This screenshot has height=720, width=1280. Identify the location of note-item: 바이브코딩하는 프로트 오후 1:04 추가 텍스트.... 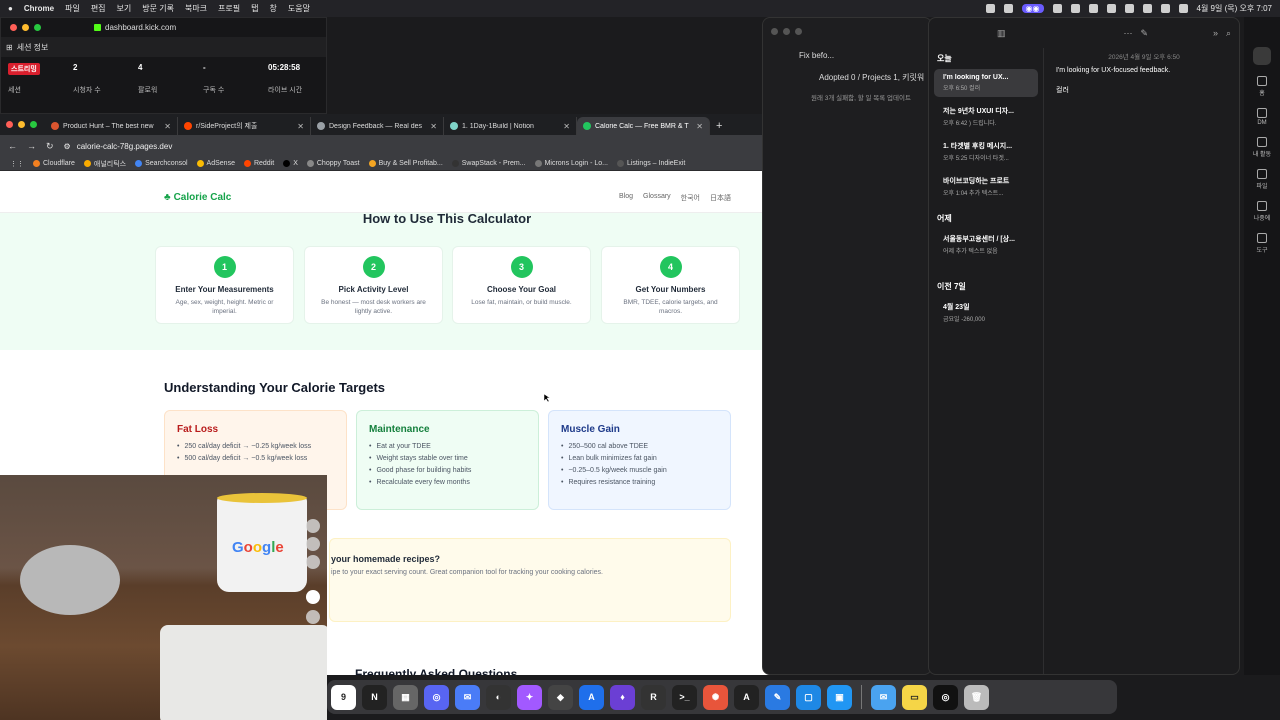
(986, 186).